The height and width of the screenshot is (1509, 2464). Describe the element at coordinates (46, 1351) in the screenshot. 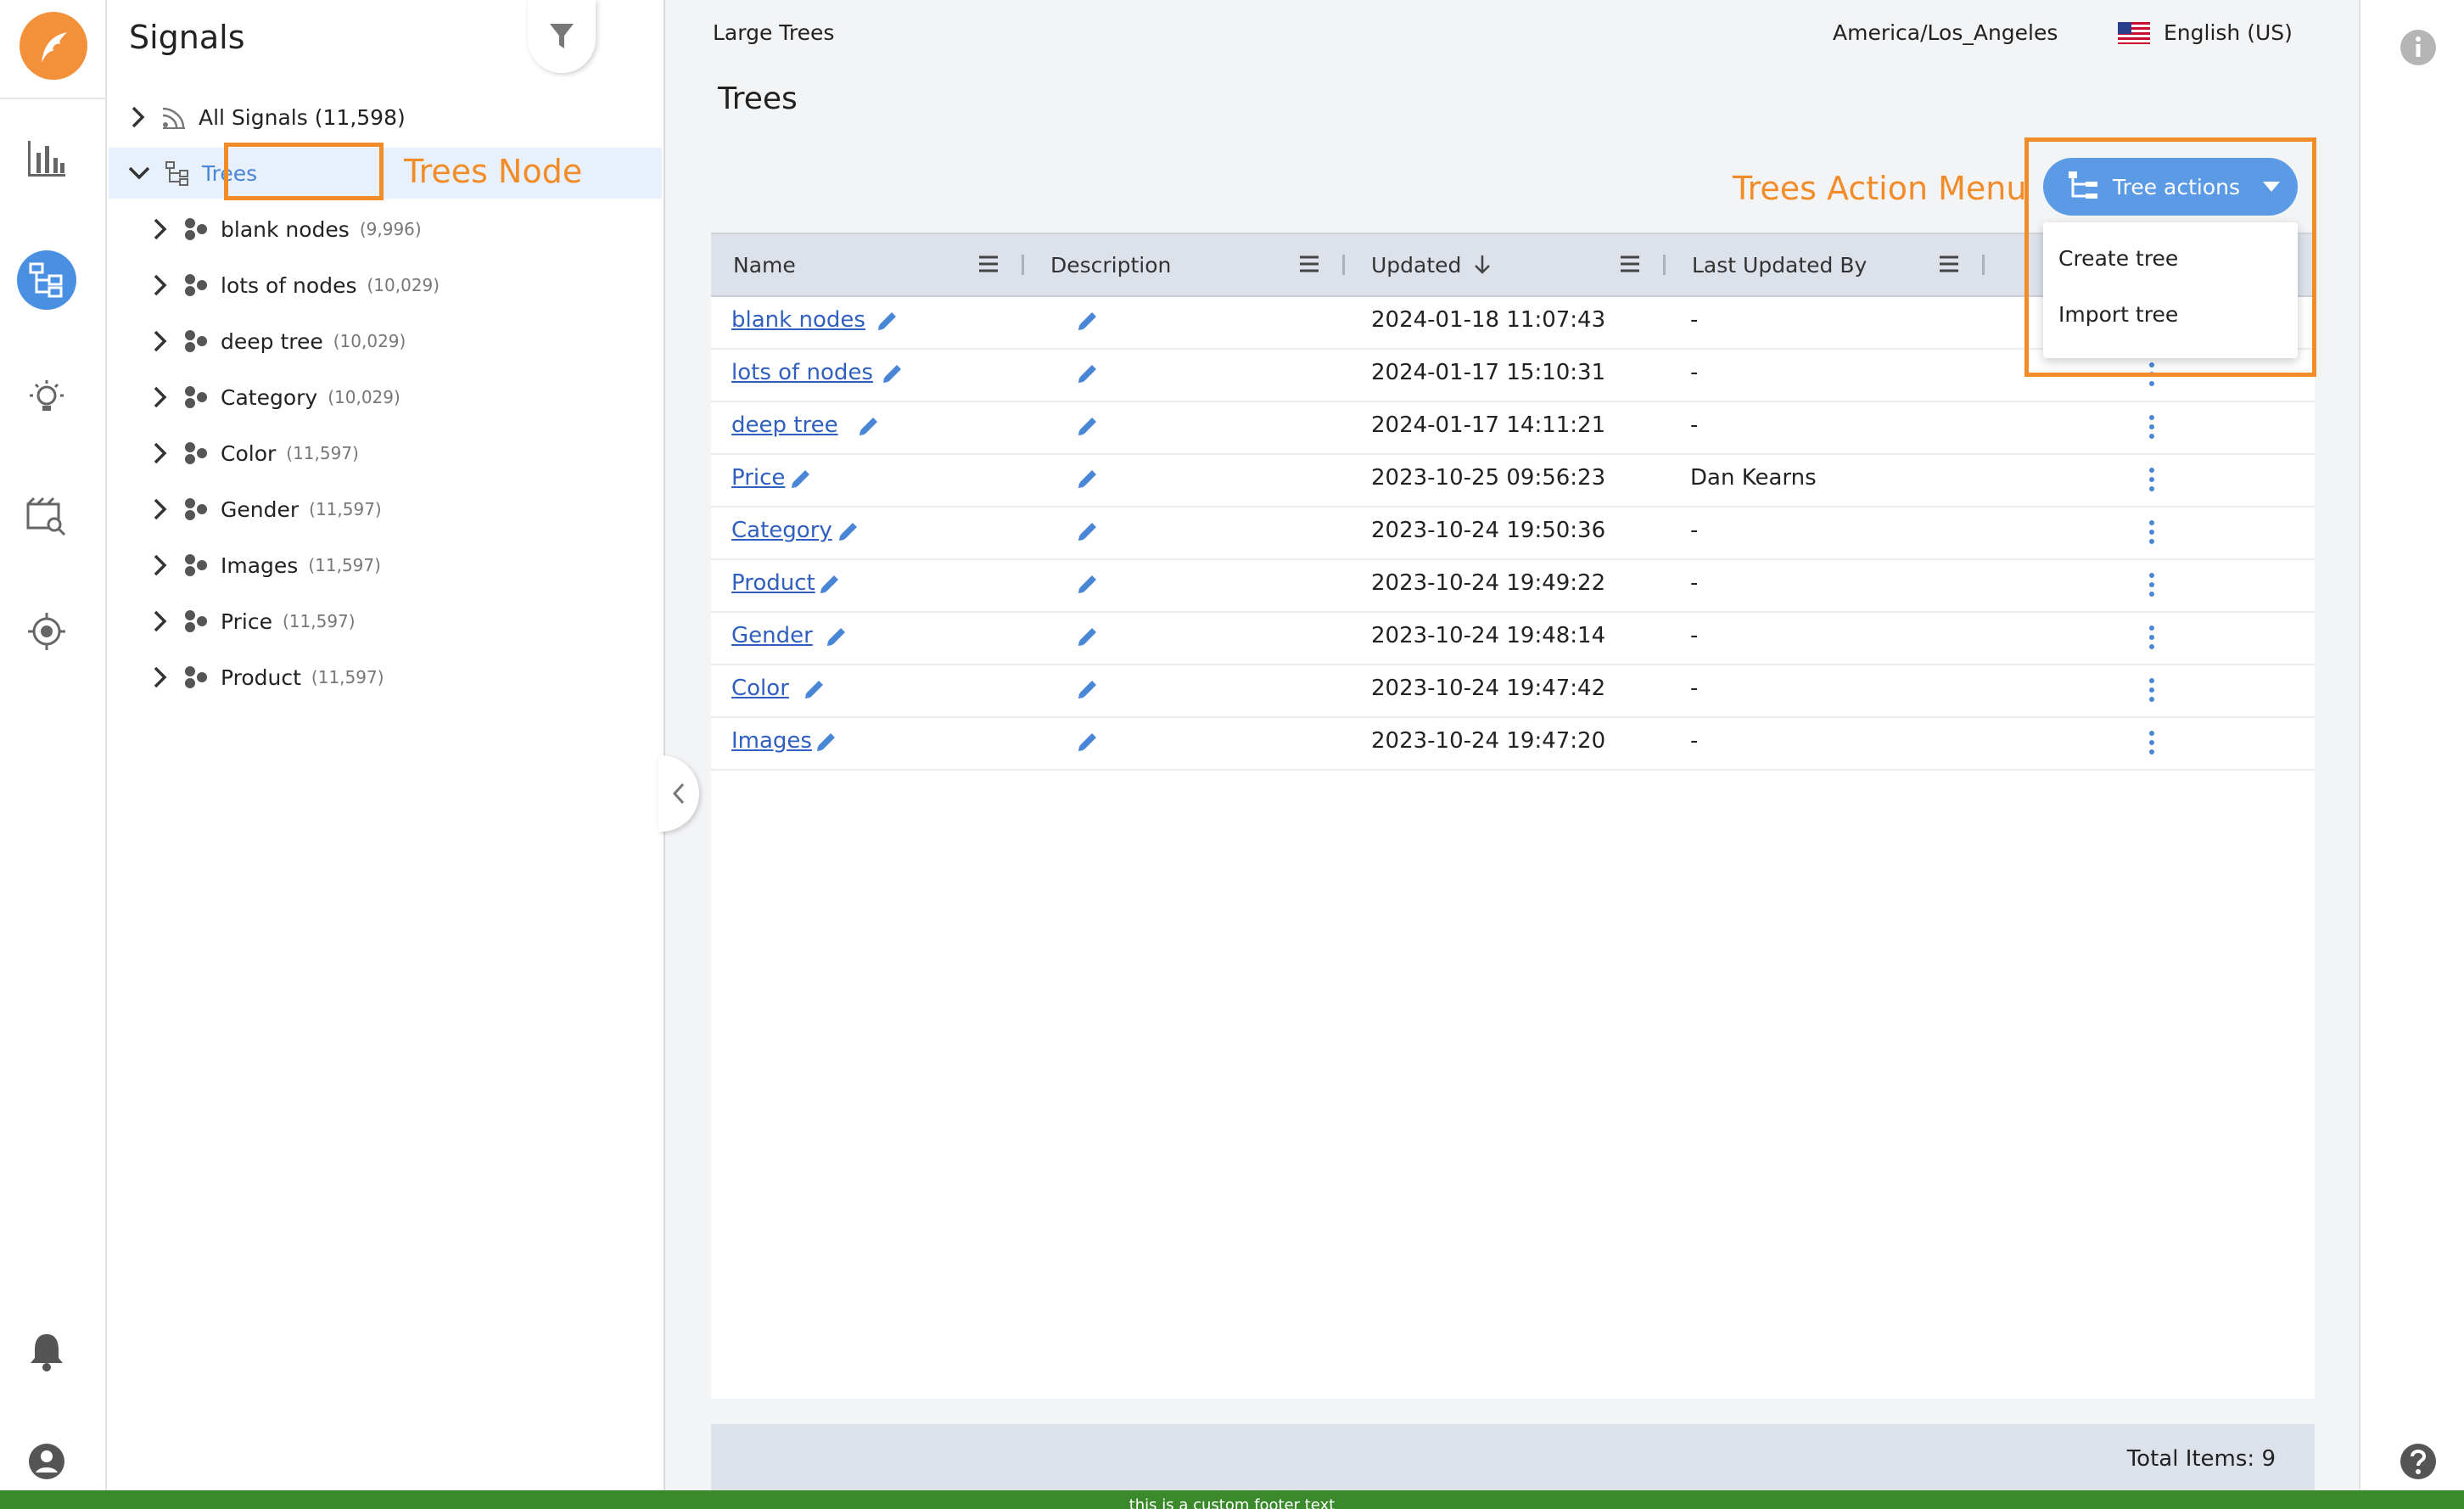

I see `notifications-bell-icon` at that location.